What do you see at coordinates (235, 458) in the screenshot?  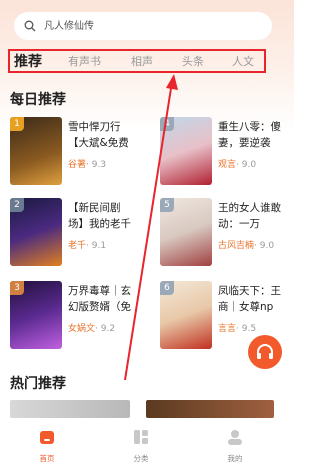 I see `nav-label: 我的` at bounding box center [235, 458].